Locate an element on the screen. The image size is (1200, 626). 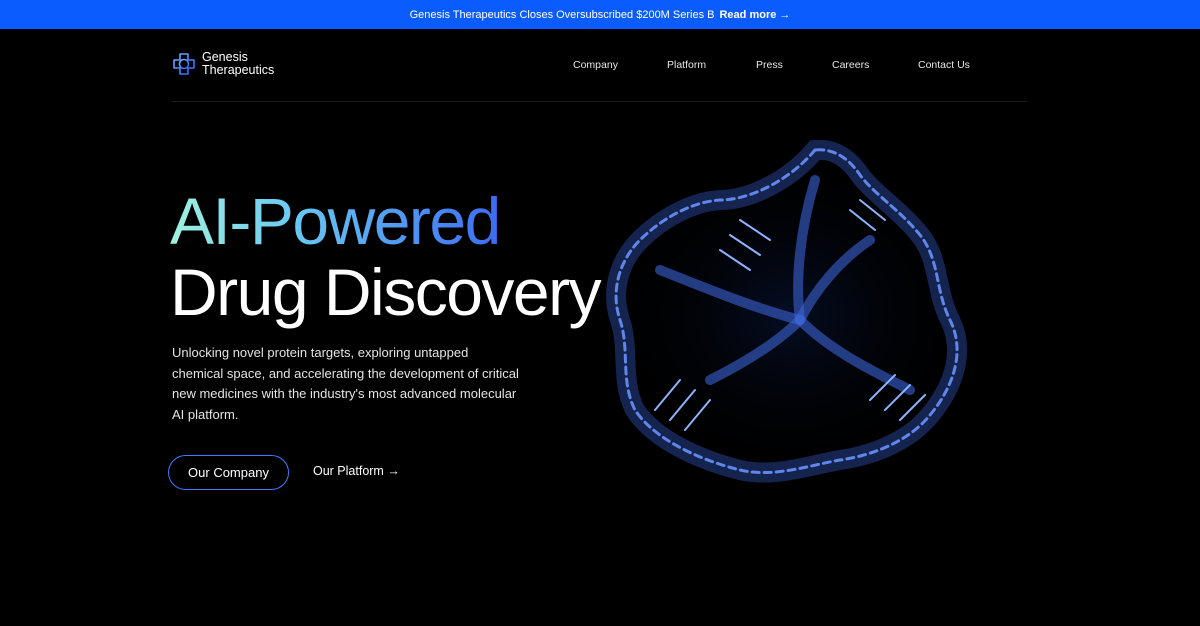
nav-contact-us: Contact Us is located at coordinates (944, 65).